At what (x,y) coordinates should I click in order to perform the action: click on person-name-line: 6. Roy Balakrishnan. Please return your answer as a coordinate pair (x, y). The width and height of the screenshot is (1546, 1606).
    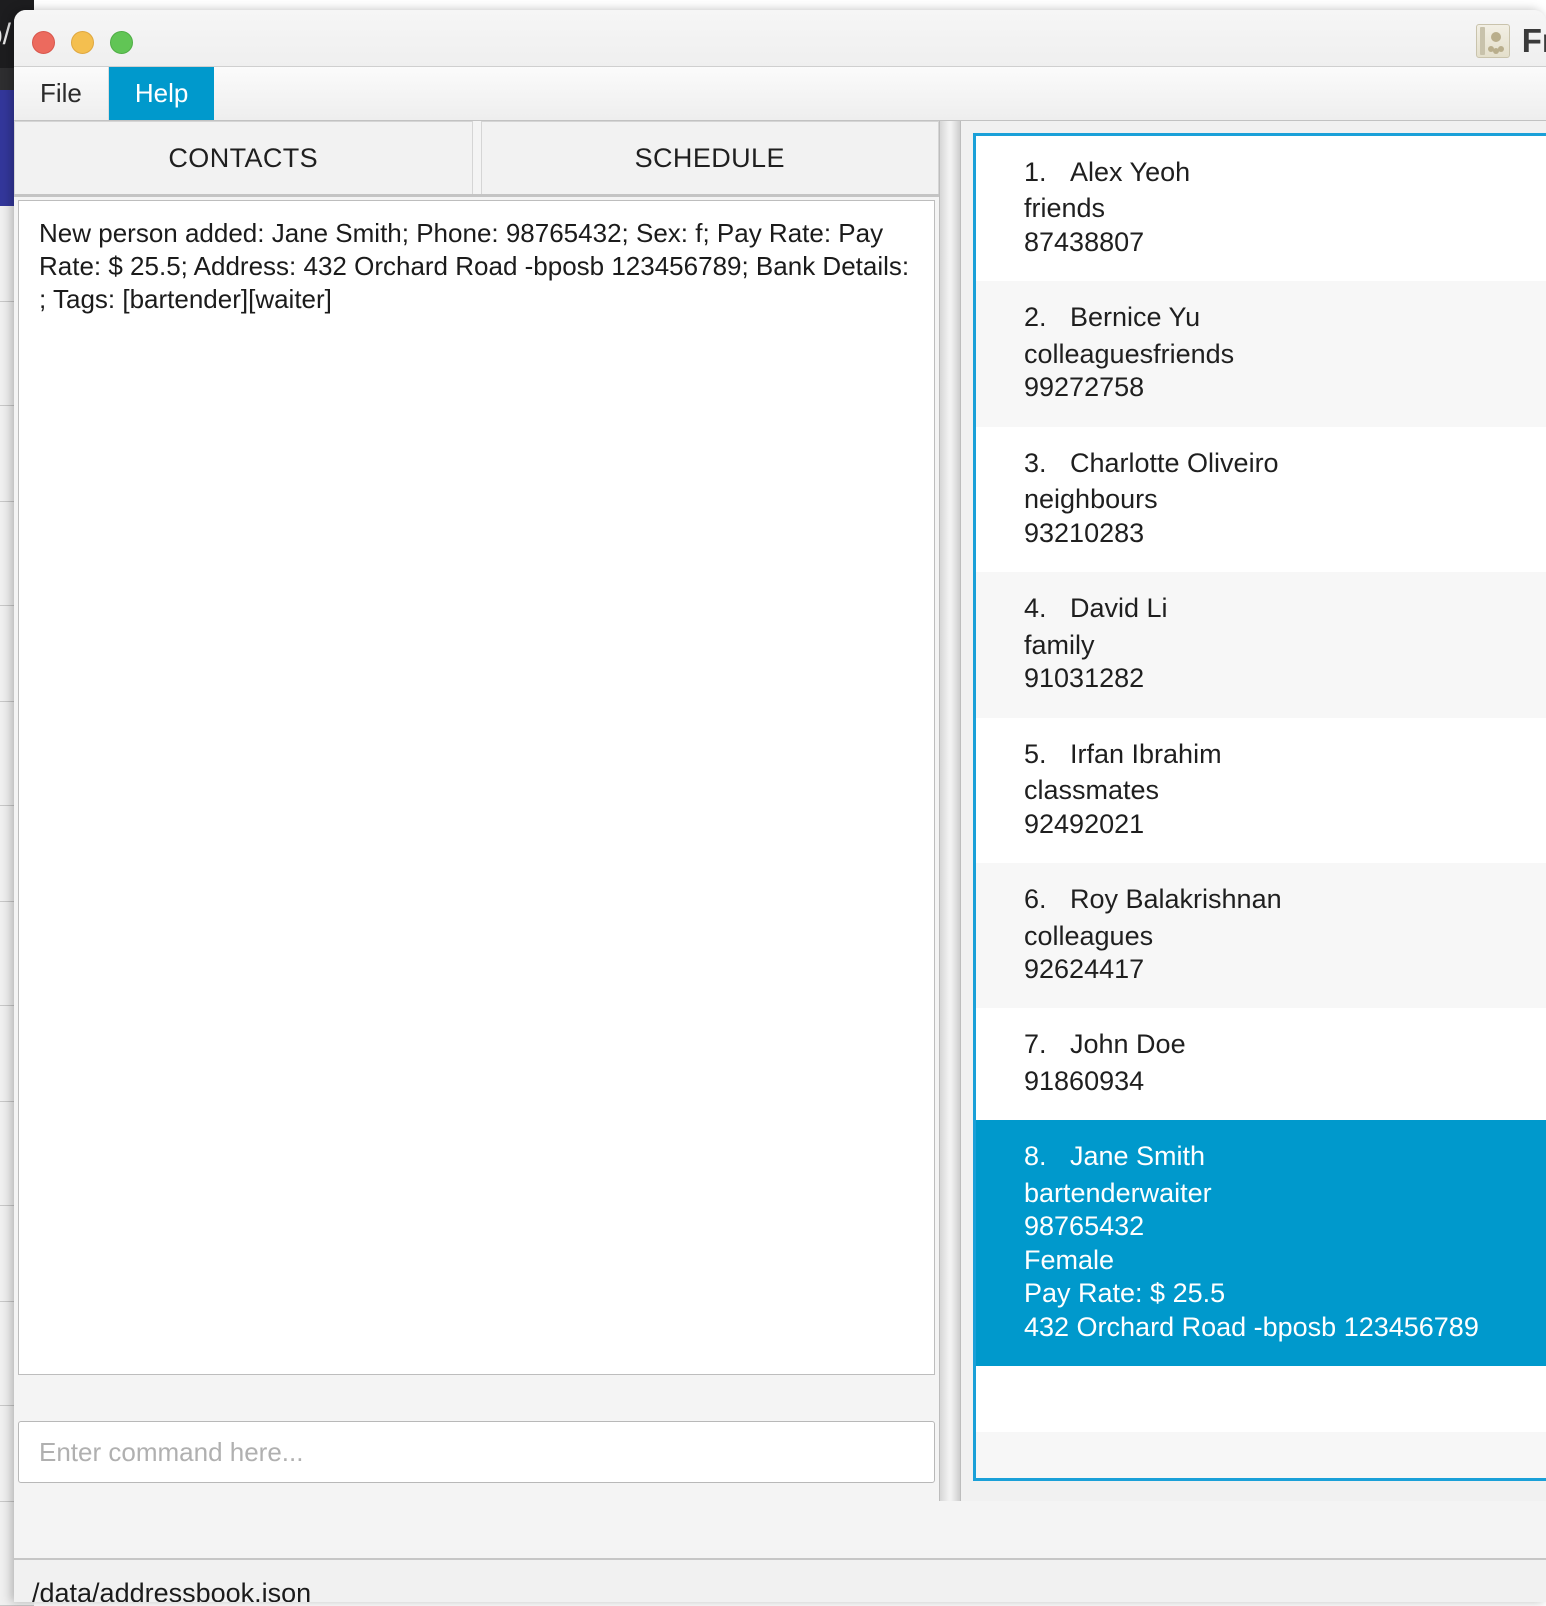
    Looking at the image, I should click on (1285, 899).